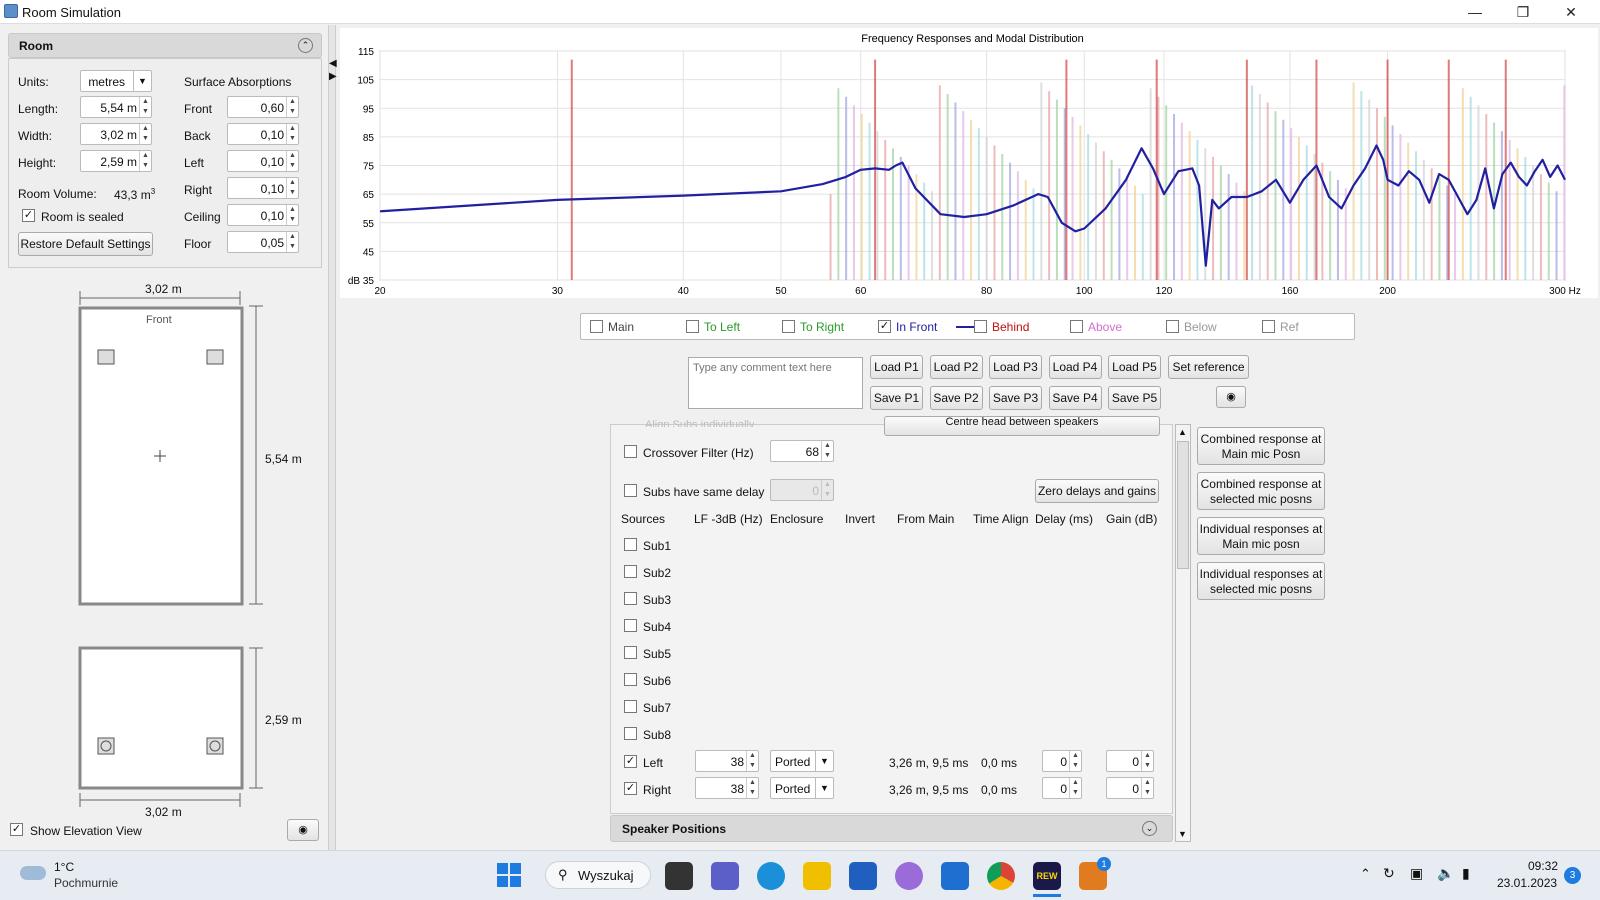  What do you see at coordinates (802, 451) in the screenshot?
I see `crossover-stepper: 68 ▲ ▼` at bounding box center [802, 451].